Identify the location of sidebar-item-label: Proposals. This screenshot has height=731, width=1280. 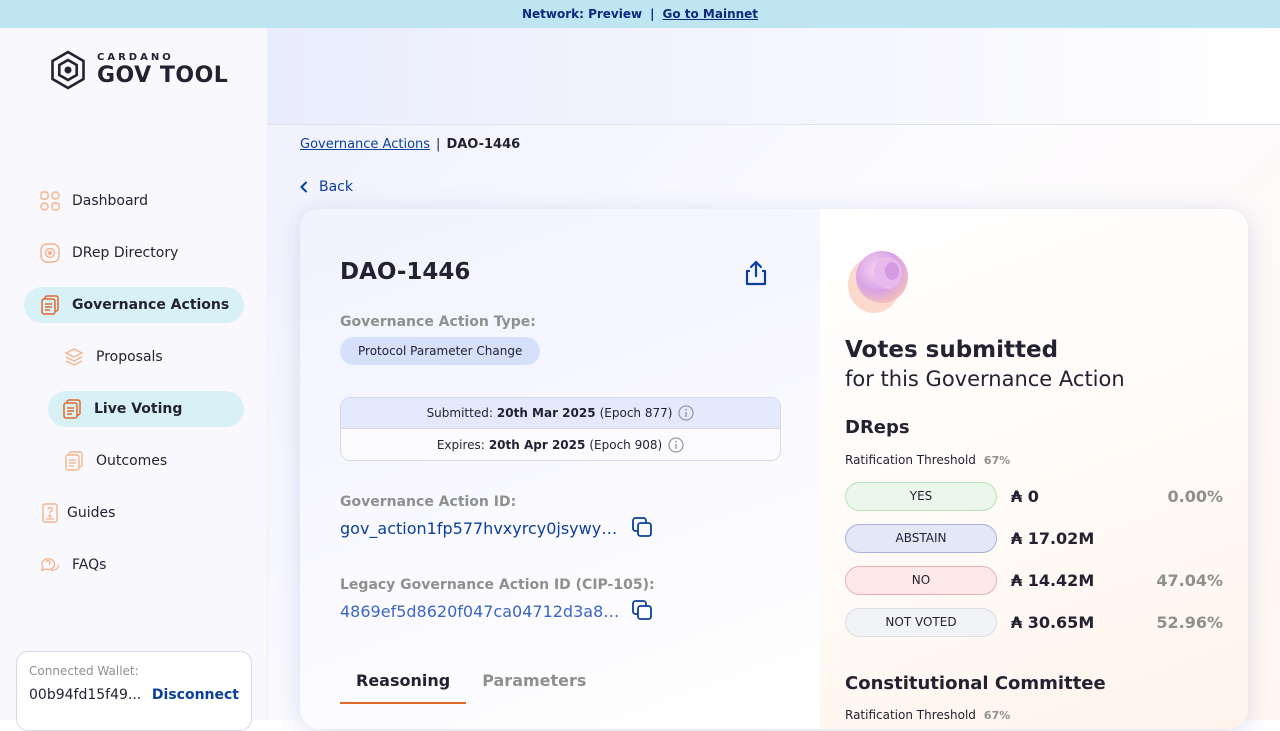
(129, 357).